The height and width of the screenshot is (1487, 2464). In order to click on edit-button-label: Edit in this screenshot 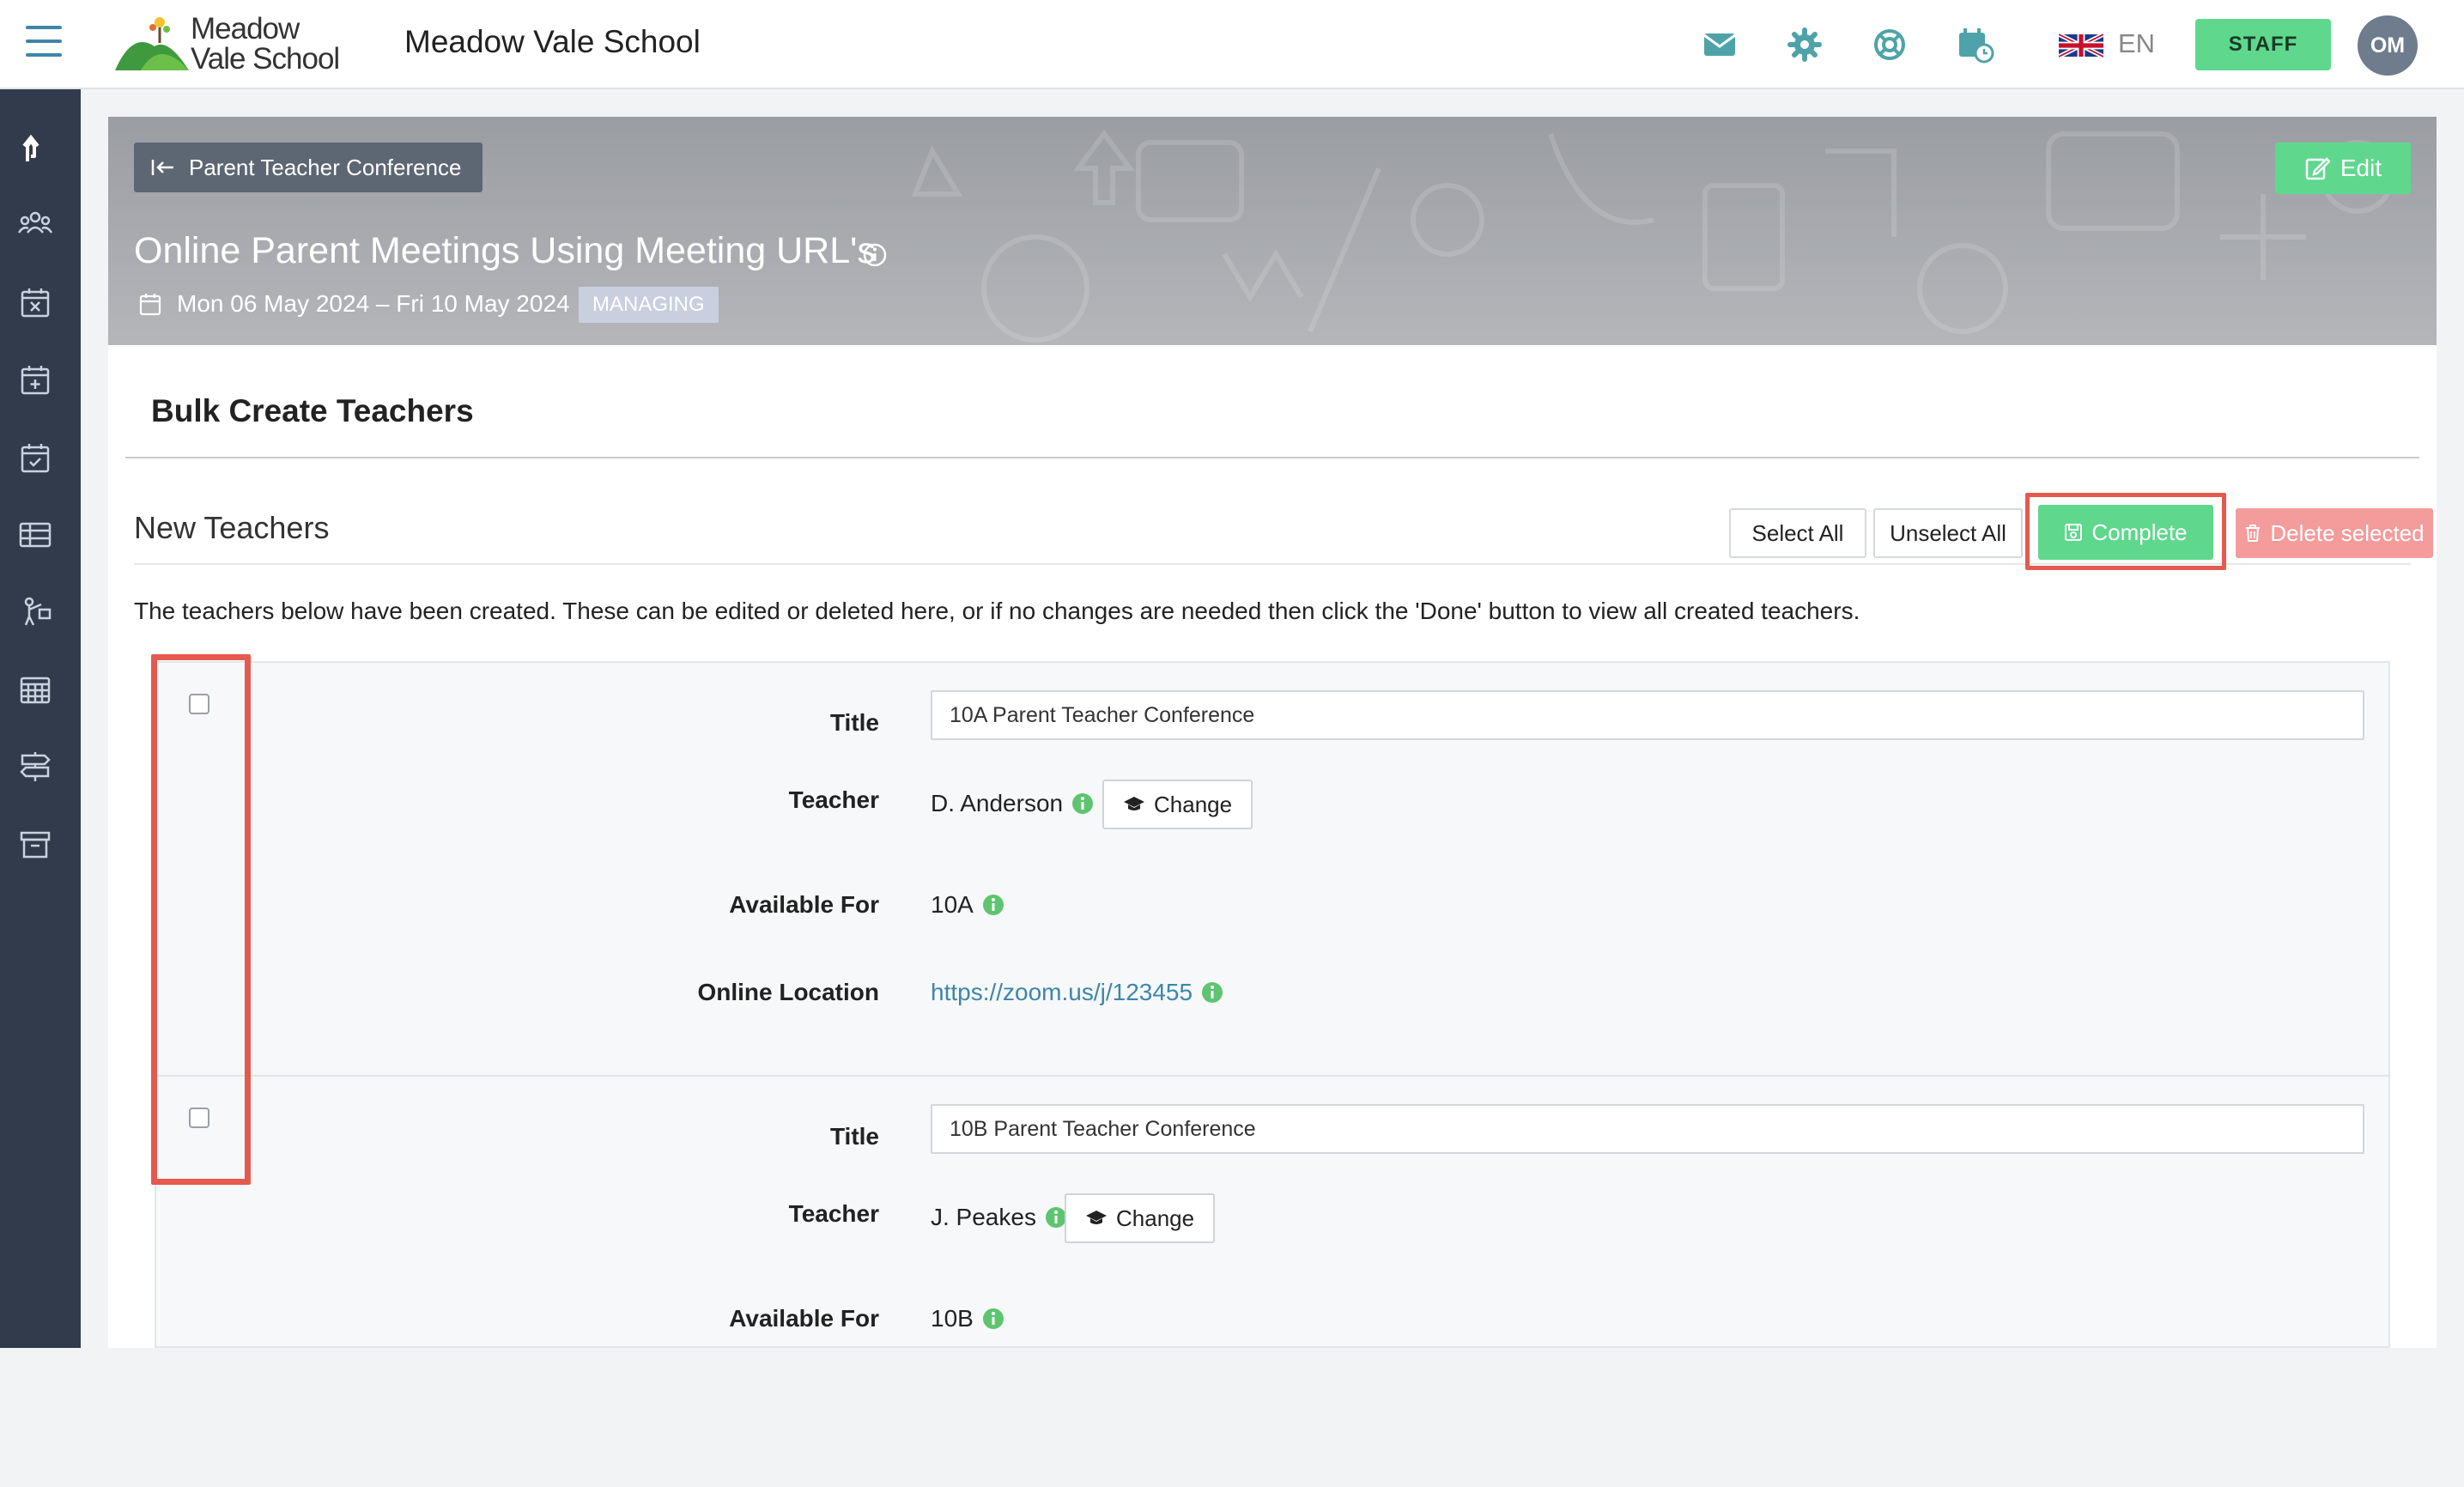, I will do `click(2361, 168)`.